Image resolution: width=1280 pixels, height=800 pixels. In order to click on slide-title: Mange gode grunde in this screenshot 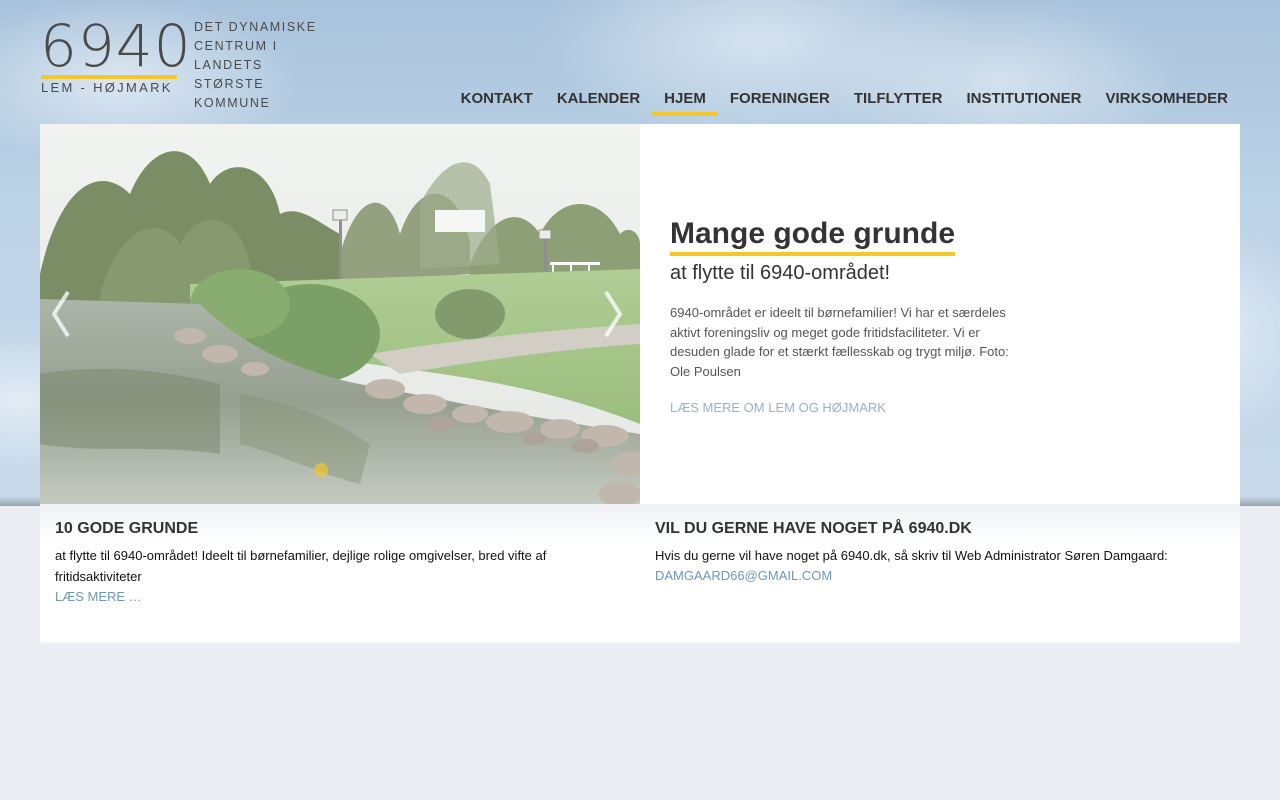, I will do `click(812, 236)`.